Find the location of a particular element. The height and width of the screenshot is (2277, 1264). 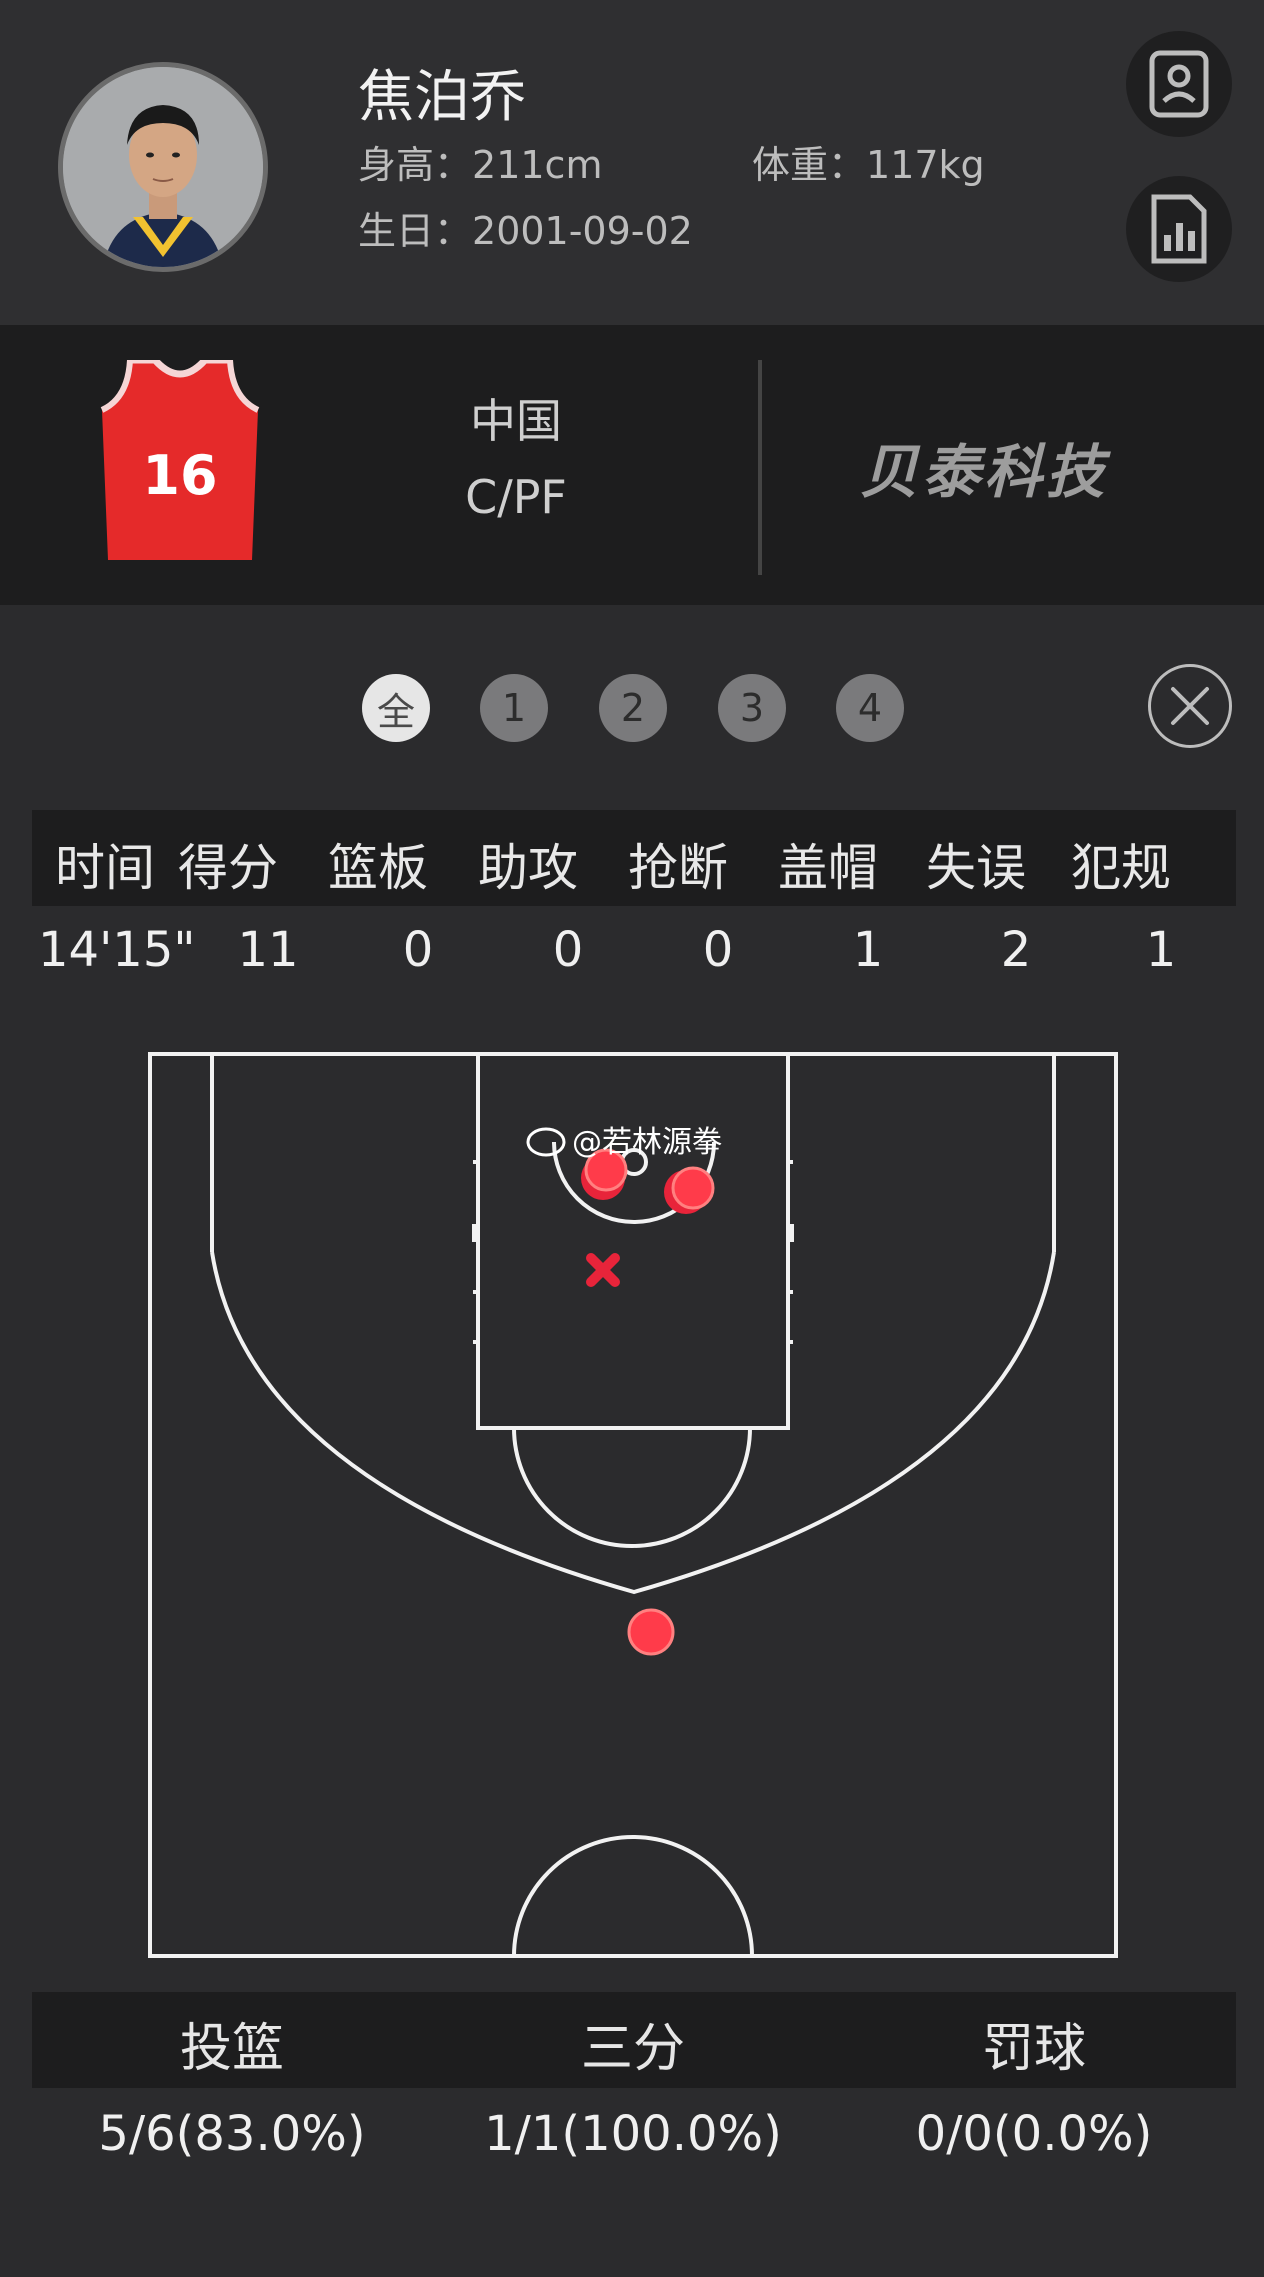

close-button is located at coordinates (1190, 706).